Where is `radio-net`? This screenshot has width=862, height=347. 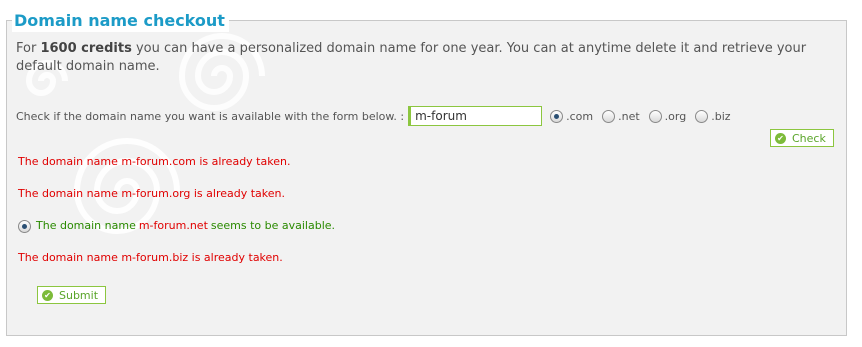
radio-net is located at coordinates (609, 116).